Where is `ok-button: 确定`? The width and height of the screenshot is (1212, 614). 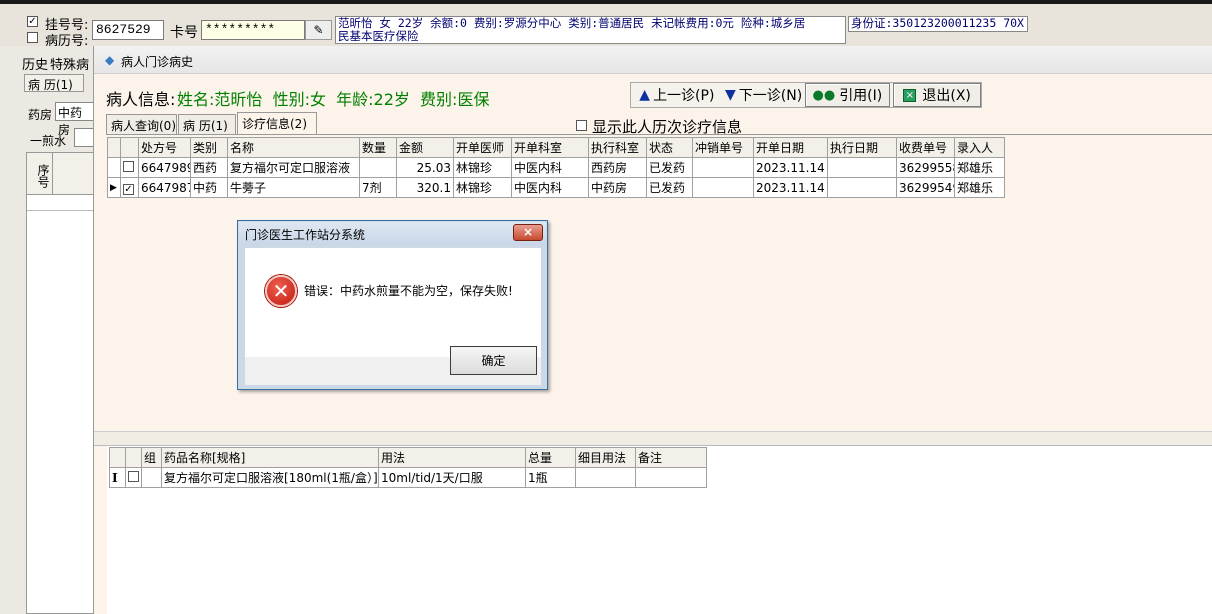
ok-button: 确定 is located at coordinates (493, 360).